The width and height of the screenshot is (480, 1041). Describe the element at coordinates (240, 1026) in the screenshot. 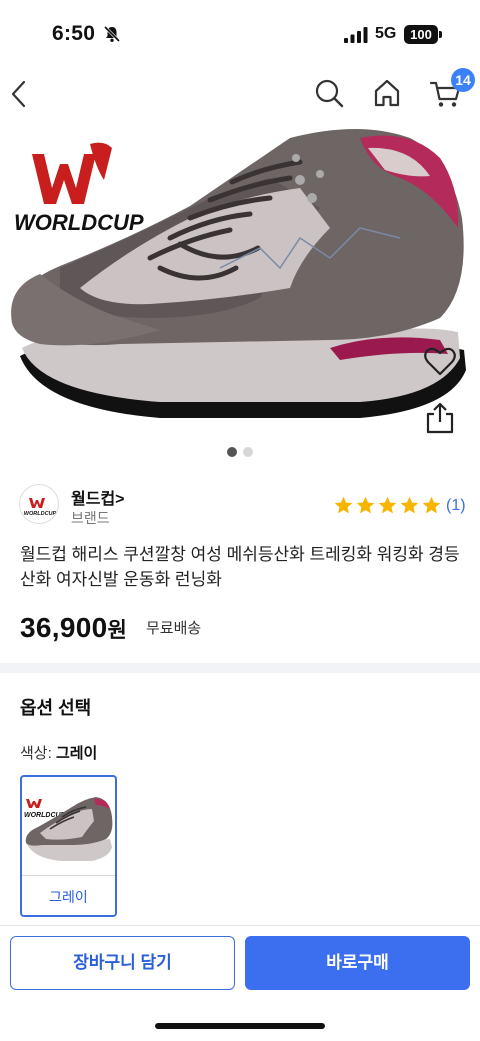

I see `home-indicator` at that location.